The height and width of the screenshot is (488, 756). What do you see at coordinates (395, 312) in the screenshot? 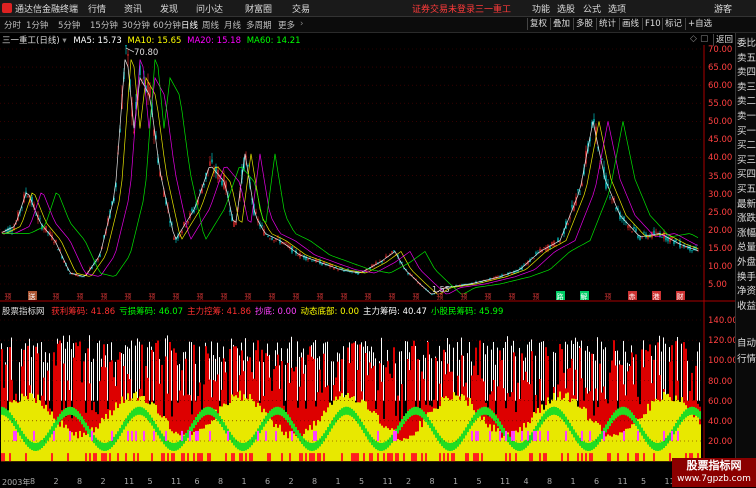
I see `indicator-item-5: 主力筹码: 40.47` at bounding box center [395, 312].